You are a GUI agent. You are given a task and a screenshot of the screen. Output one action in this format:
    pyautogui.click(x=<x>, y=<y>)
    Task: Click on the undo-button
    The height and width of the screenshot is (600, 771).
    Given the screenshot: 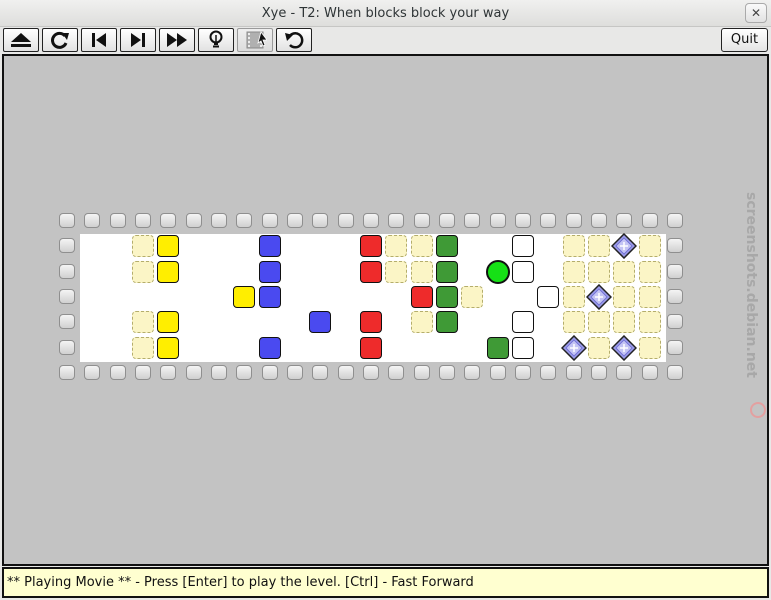 What is the action you would take?
    pyautogui.click(x=294, y=40)
    